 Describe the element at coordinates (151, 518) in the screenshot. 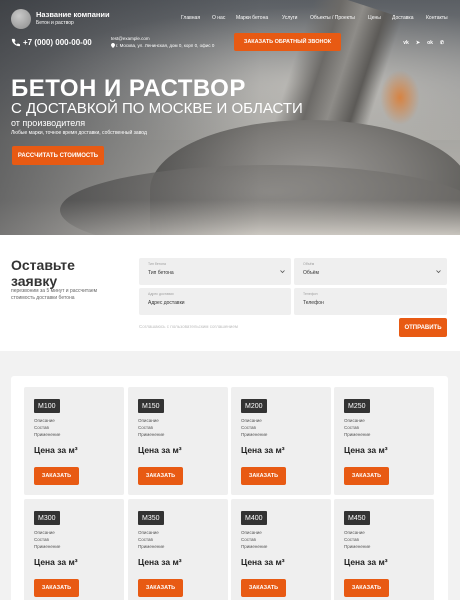

I see `grade-badge: M350` at that location.